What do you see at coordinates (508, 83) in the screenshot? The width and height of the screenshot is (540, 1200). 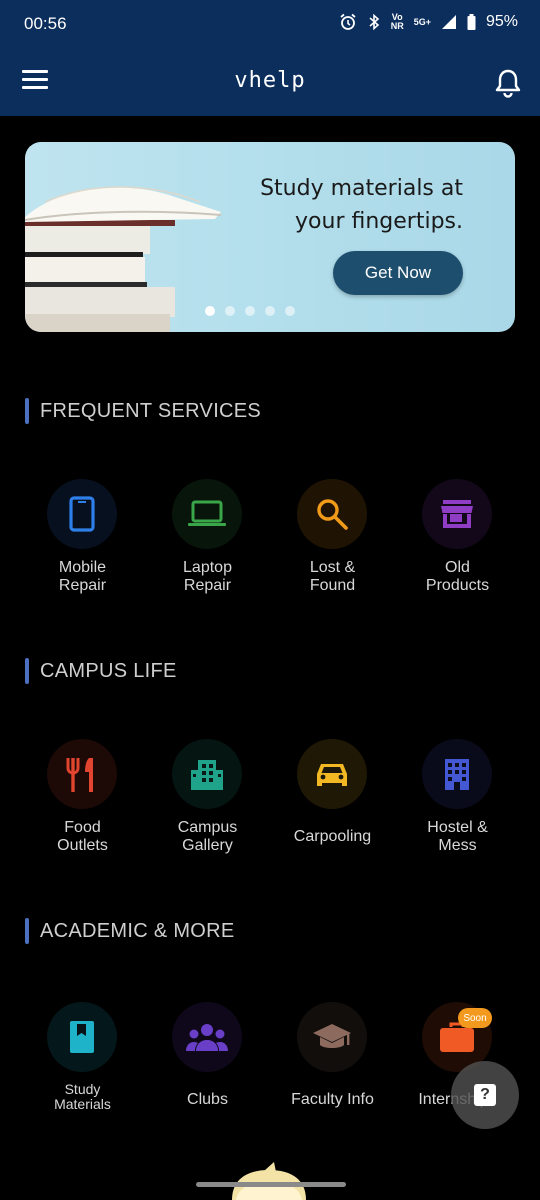 I see `bell-icon` at bounding box center [508, 83].